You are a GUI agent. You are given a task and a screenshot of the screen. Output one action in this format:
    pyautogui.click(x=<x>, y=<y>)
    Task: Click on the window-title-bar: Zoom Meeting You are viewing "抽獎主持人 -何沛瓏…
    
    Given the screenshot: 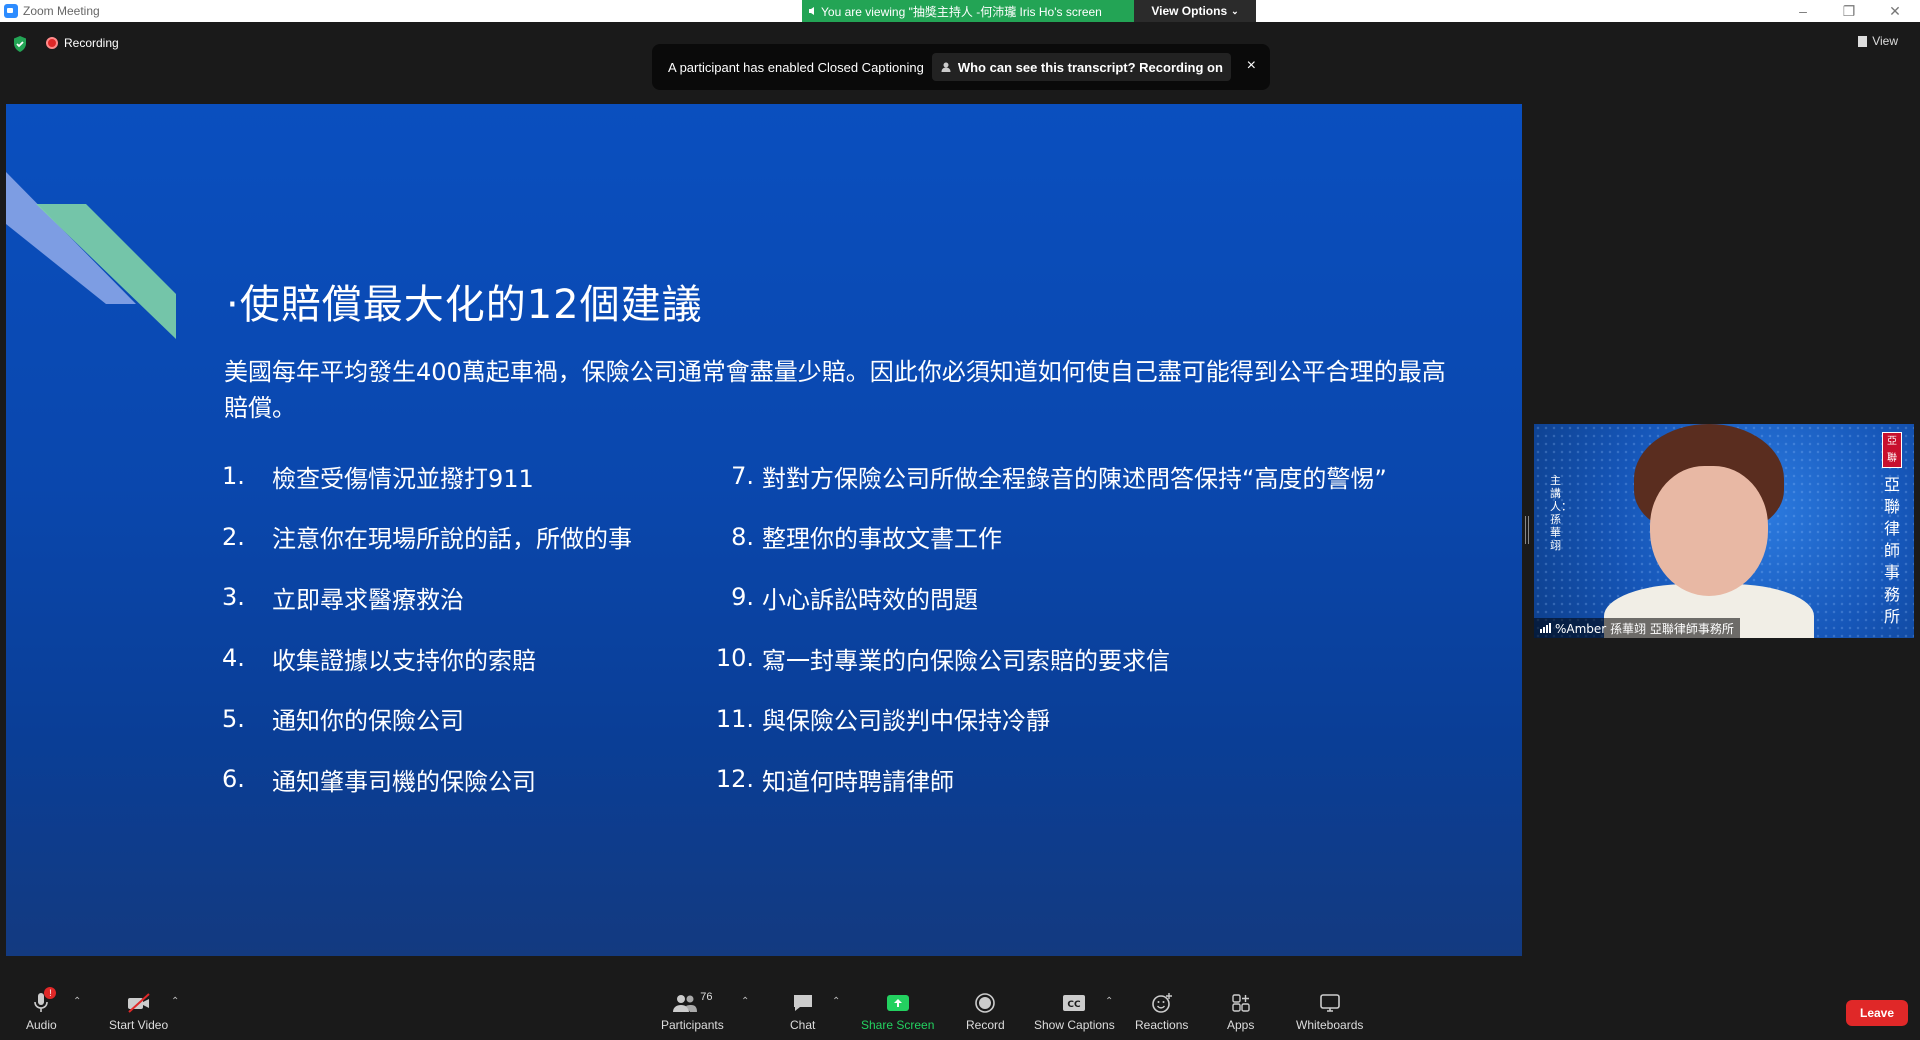 What is the action you would take?
    pyautogui.click(x=960, y=11)
    